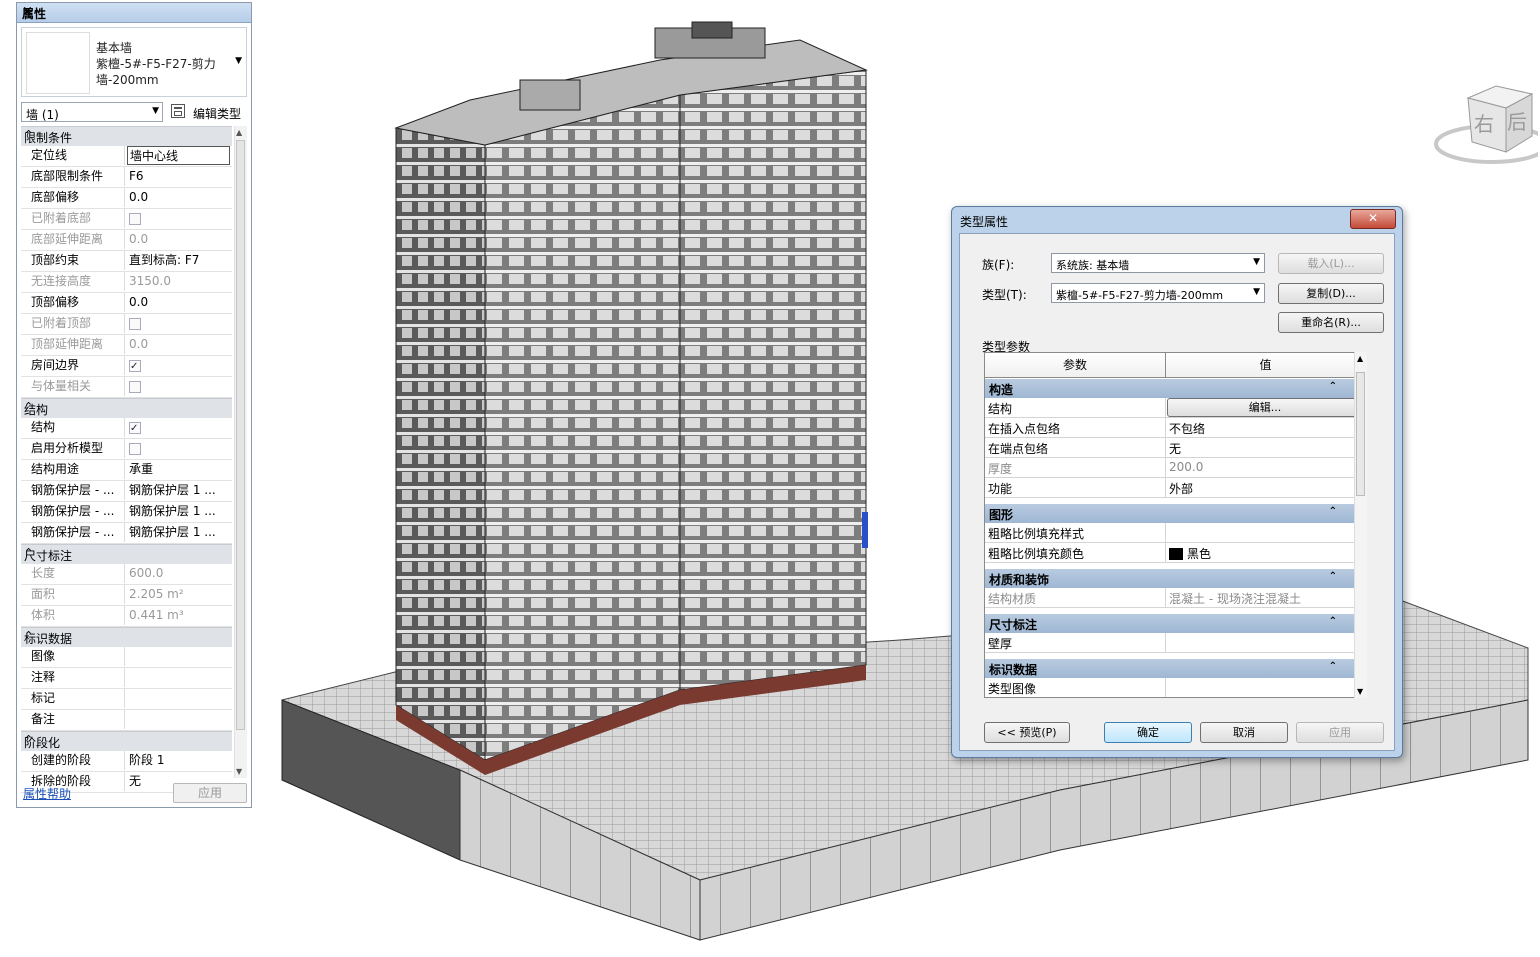 This screenshot has height=957, width=1540. What do you see at coordinates (47, 793) in the screenshot?
I see `properties-help-link: 属性帮助` at bounding box center [47, 793].